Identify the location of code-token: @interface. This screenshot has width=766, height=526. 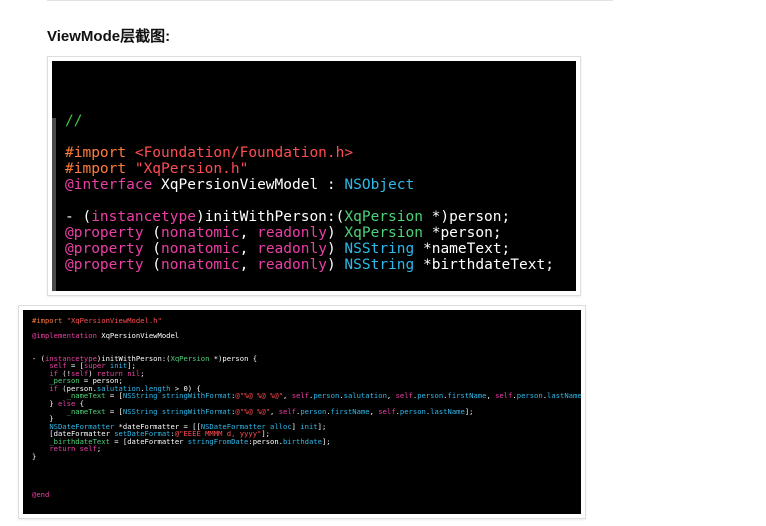
(109, 185).